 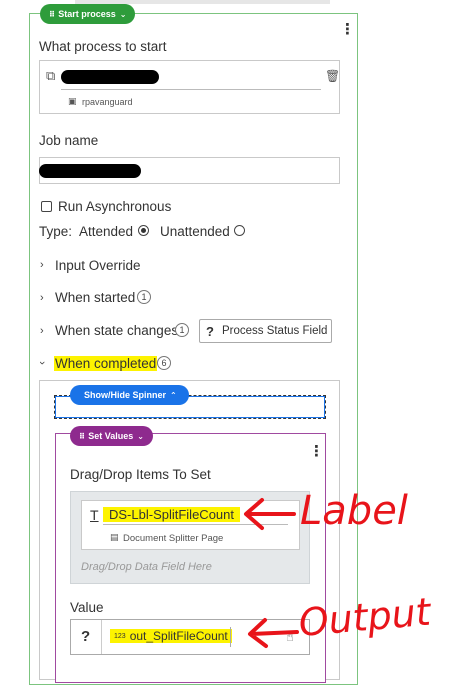 I want to click on machine-icon: ▣, so click(x=72, y=101).